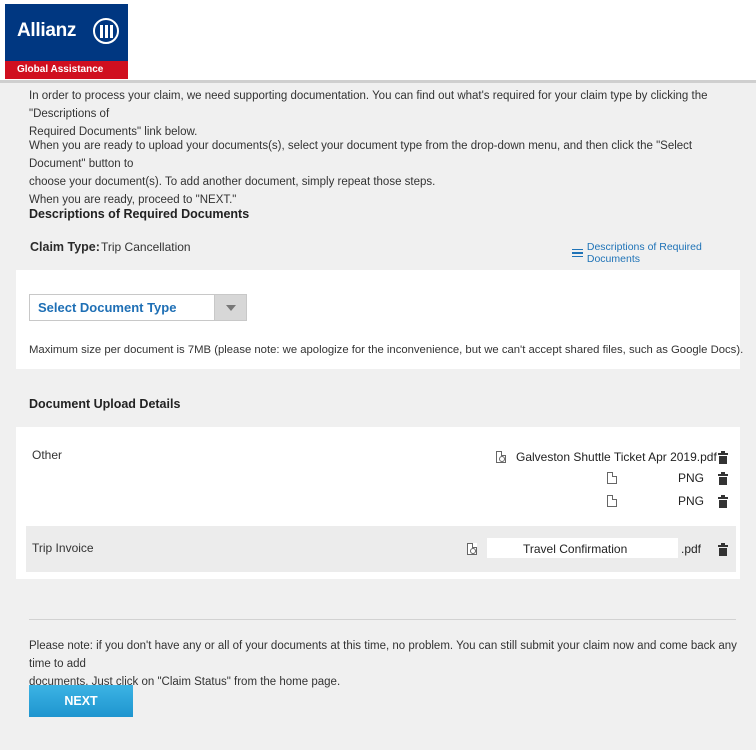  What do you see at coordinates (691, 549) in the screenshot?
I see `uploaded-file-extension: .pdf` at bounding box center [691, 549].